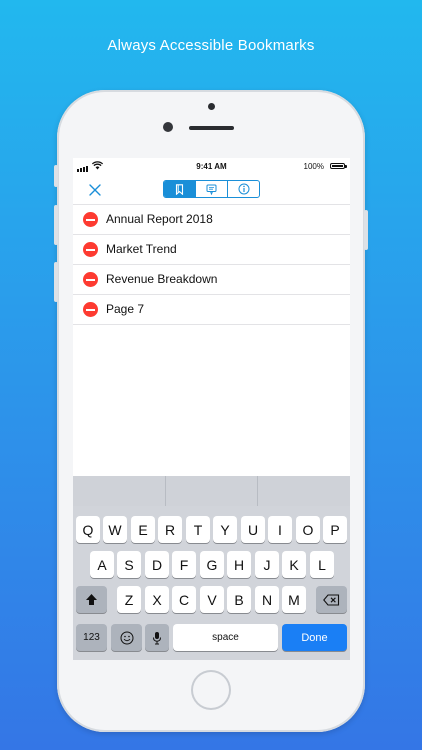 Image resolution: width=422 pixels, height=750 pixels. I want to click on battery-percent: 100%, so click(313, 166).